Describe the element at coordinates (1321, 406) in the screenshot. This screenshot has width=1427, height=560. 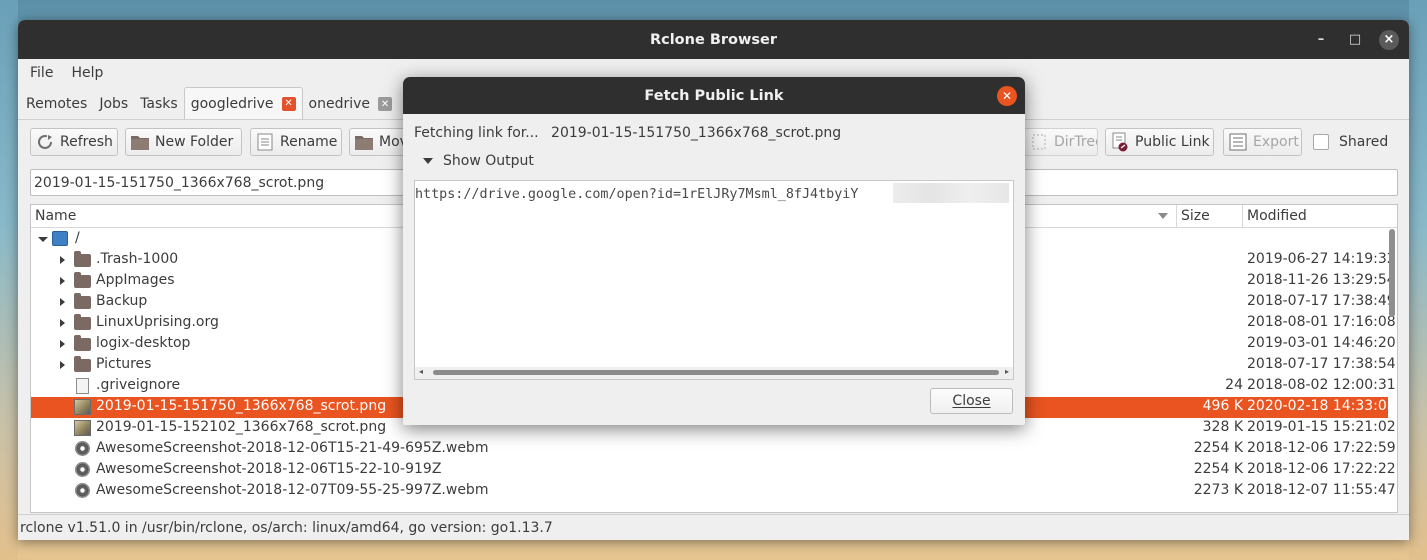
I see `file-modified: 2020-02-18 14:33:01` at that location.